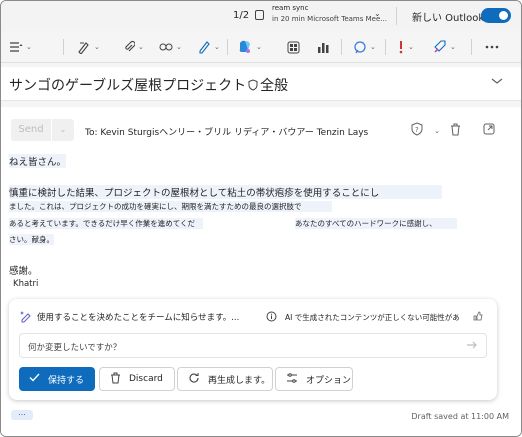  Describe the element at coordinates (292, 379) in the screenshot. I see `options-icon` at that location.